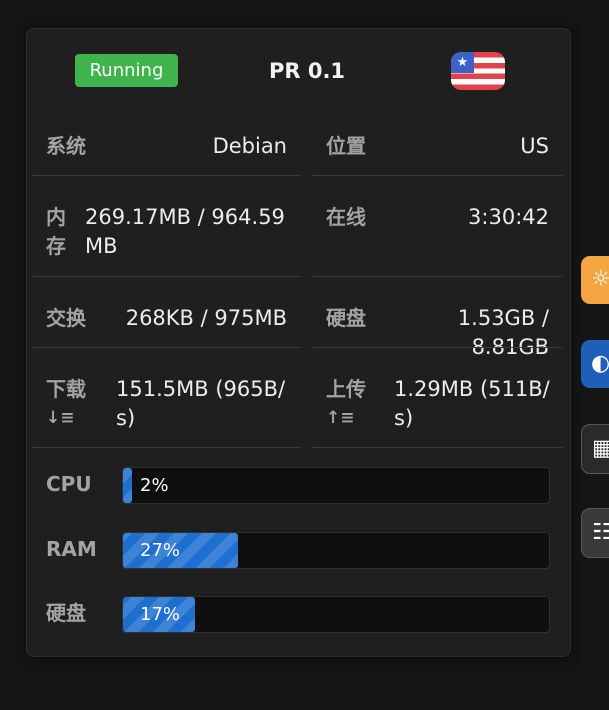 The width and height of the screenshot is (609, 710). I want to click on usage-progress-bar: 27%, so click(336, 550).